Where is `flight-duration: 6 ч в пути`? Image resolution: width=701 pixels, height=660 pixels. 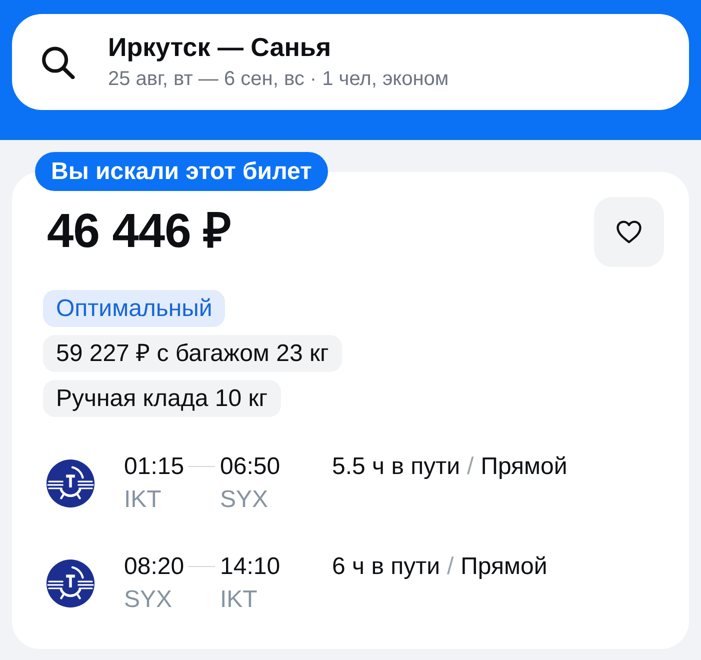 flight-duration: 6 ч в пути is located at coordinates (386, 567).